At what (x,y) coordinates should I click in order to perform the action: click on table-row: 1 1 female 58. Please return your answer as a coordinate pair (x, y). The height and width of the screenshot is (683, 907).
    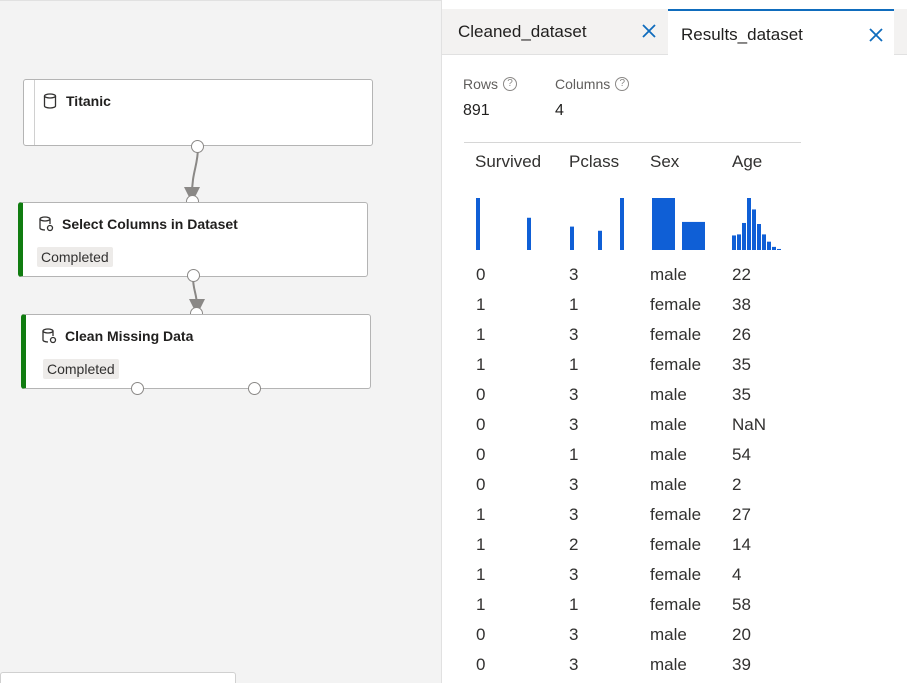
    Looking at the image, I should click on (674, 610).